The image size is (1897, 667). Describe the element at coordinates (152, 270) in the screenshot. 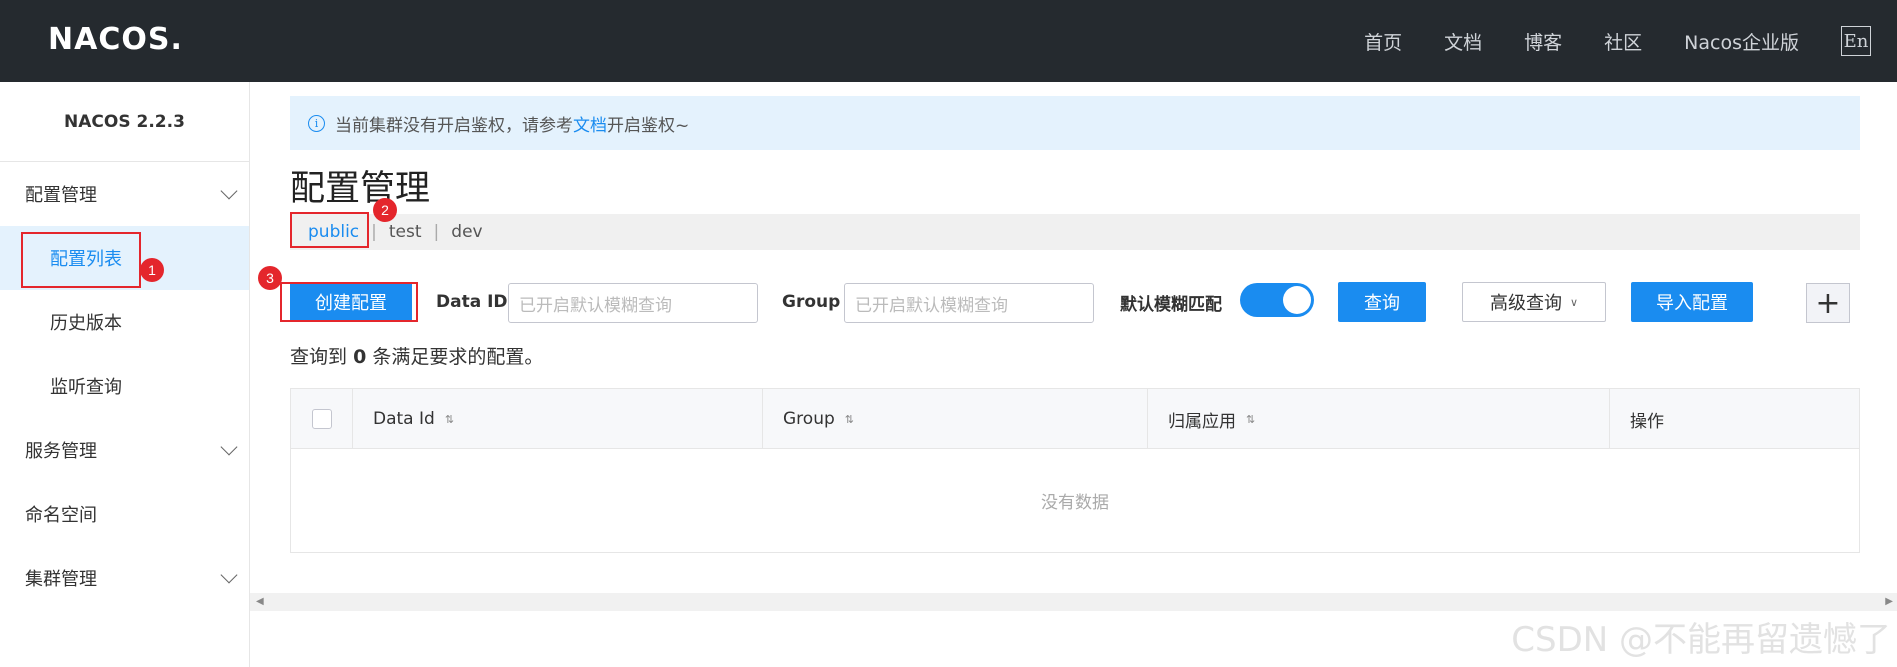

I see `annotation-badge-1: 1` at that location.